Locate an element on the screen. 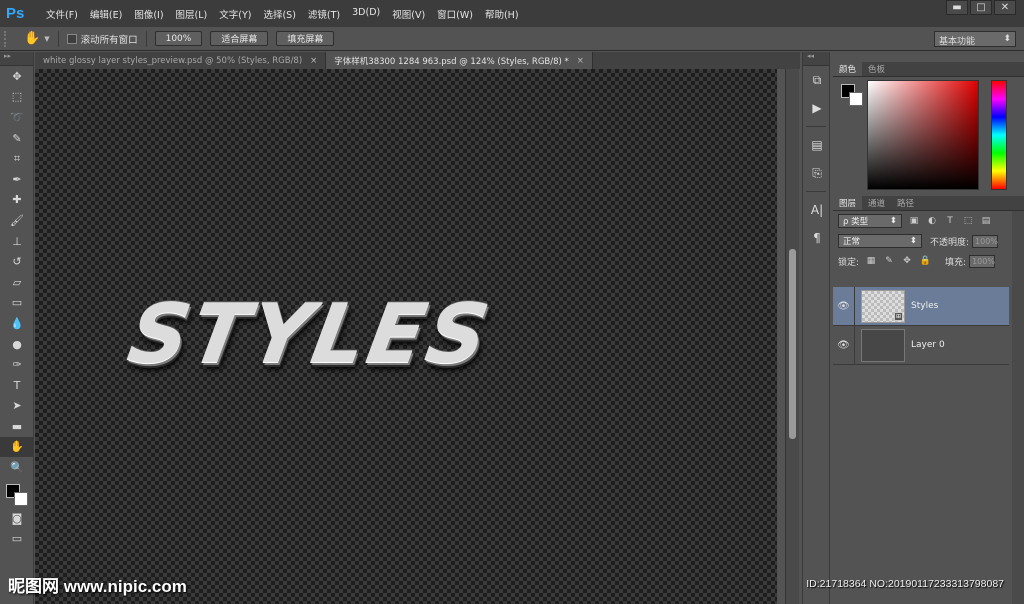 This screenshot has height=604, width=1024. menu-item: 帮助(H) is located at coordinates (502, 14).